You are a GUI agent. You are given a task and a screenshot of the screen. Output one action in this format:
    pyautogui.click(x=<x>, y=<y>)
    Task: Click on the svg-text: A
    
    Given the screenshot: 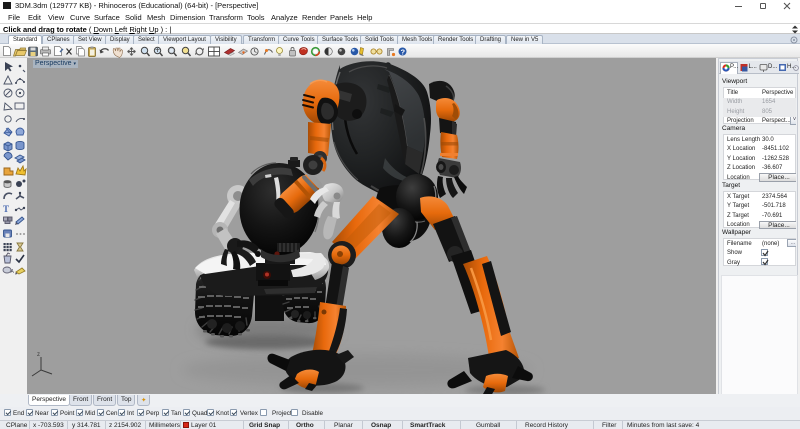 What is the action you would take?
    pyautogui.click(x=13, y=272)
    